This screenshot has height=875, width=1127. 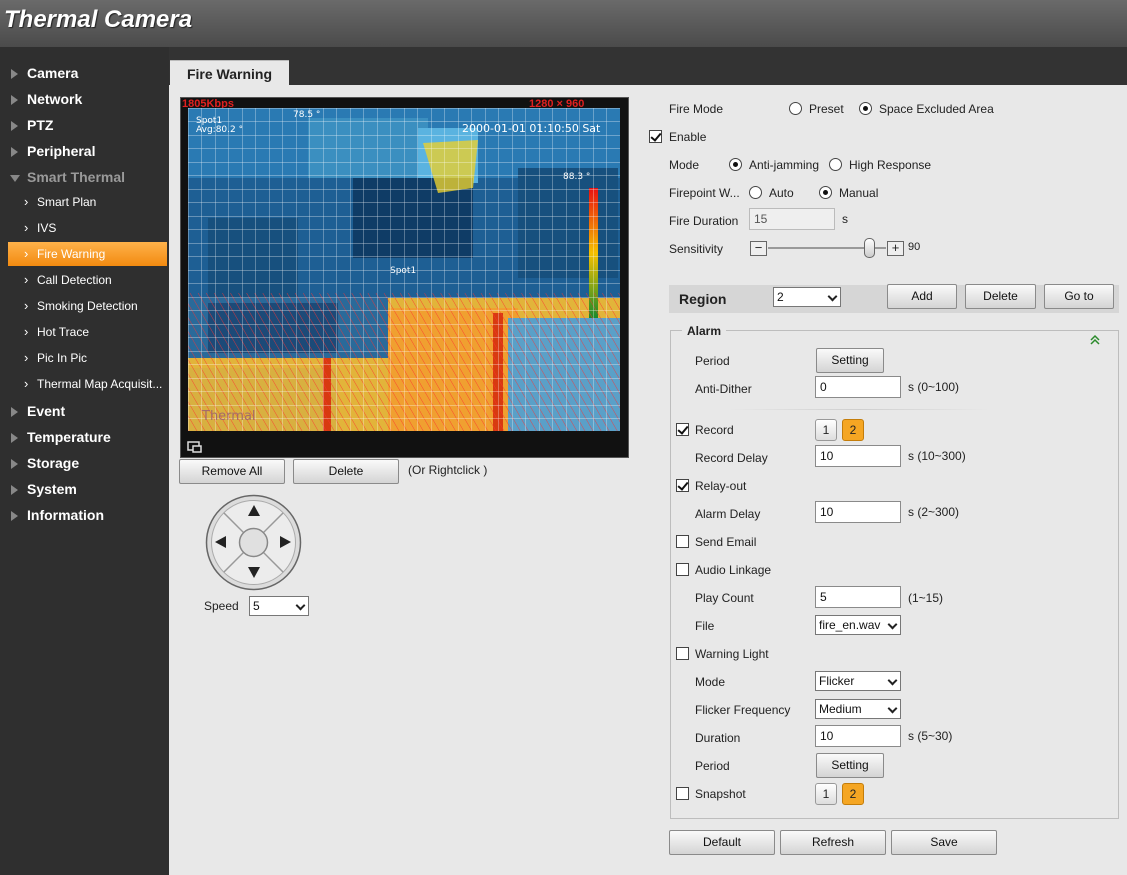 What do you see at coordinates (858, 709) in the screenshot?
I see `flicker-frequency-select: Medium` at bounding box center [858, 709].